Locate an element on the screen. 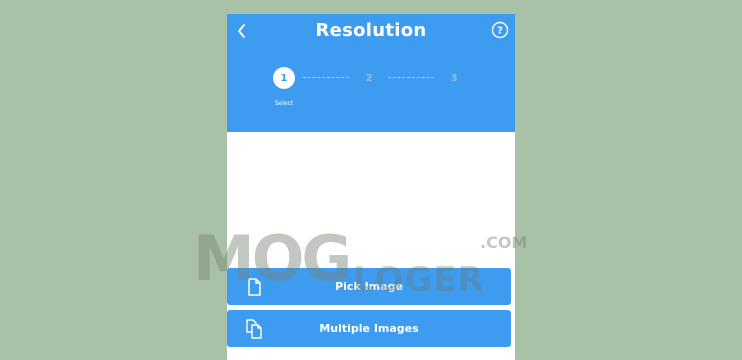 This screenshot has width=742, height=360. back-button is located at coordinates (242, 31).